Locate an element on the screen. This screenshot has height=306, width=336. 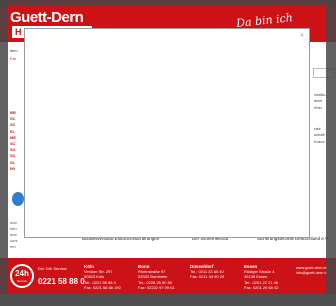
right-text-block: rale schaft Krane is located at coordinates (319, 135).